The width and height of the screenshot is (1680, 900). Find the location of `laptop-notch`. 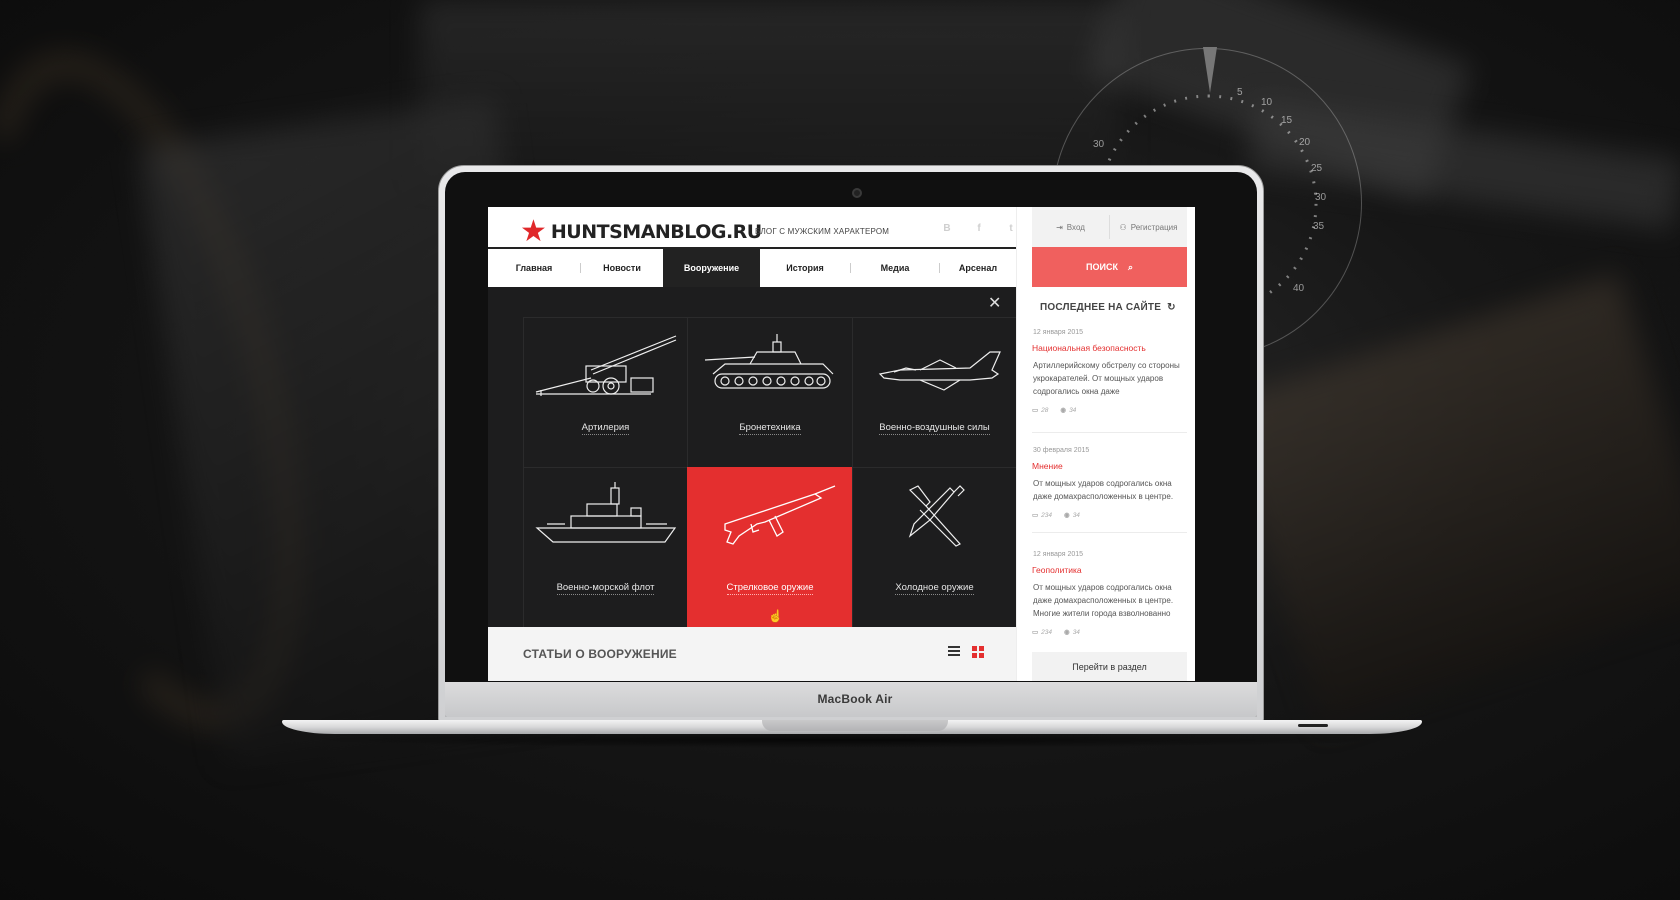

laptop-notch is located at coordinates (855, 725).